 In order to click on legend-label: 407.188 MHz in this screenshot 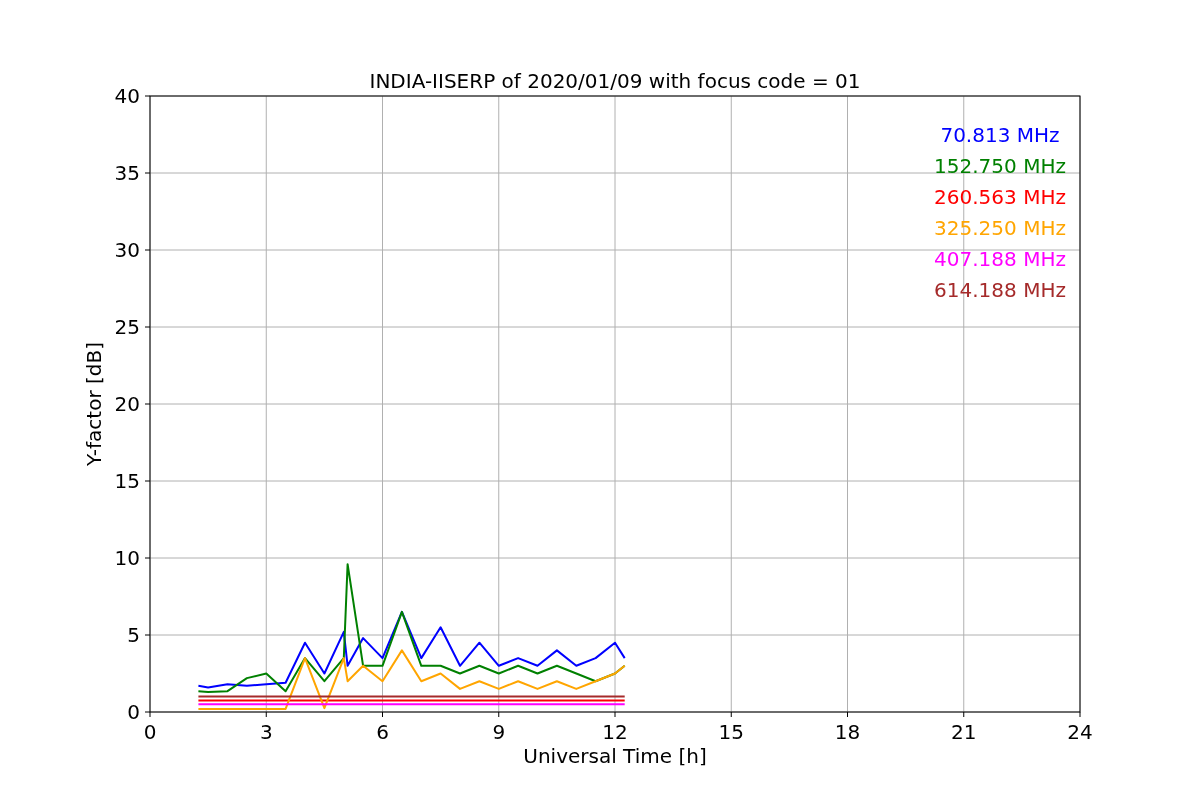, I will do `click(1000, 259)`.